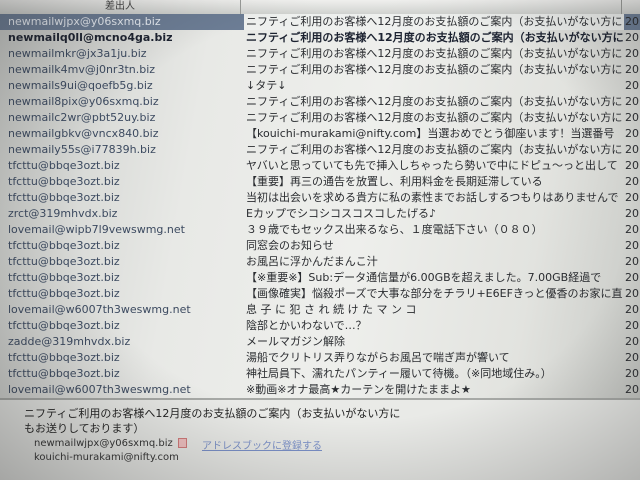 The image size is (640, 480). Describe the element at coordinates (320, 86) in the screenshot. I see `message-row: newmails9ui@qoefb5g.biz ↓タテ↓ 20` at that location.